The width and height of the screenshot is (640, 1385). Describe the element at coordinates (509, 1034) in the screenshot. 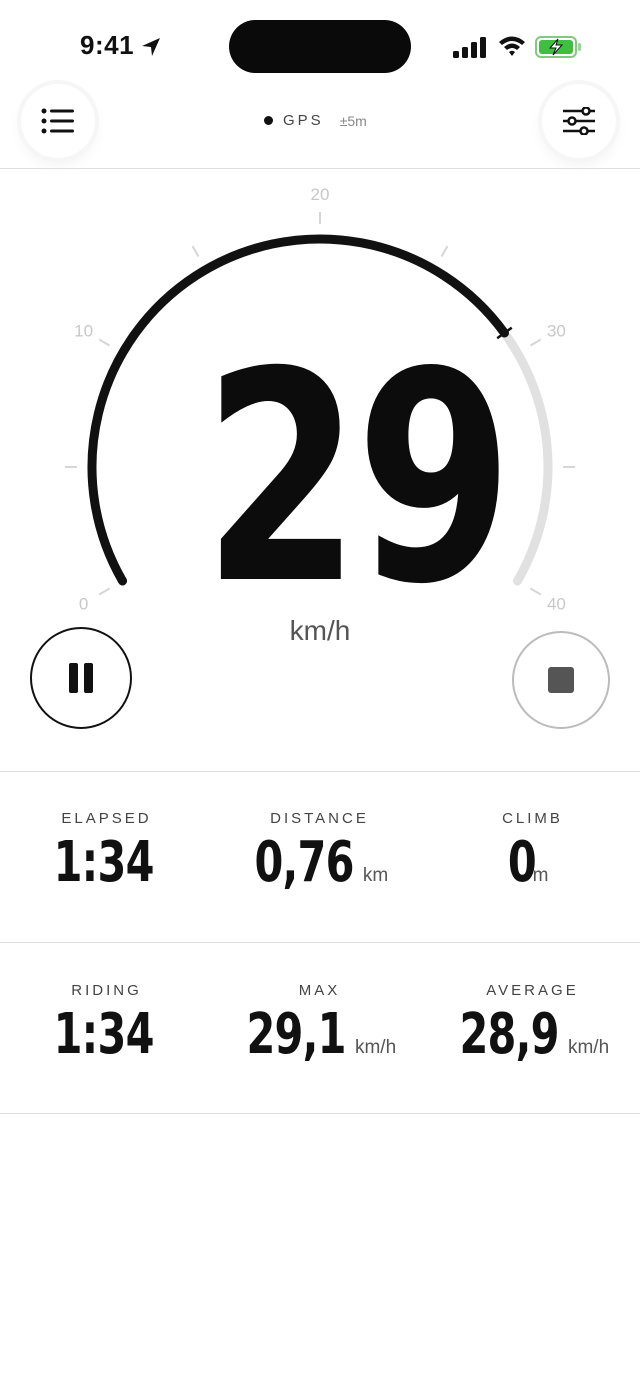

I see `stat-value: 28,9` at that location.